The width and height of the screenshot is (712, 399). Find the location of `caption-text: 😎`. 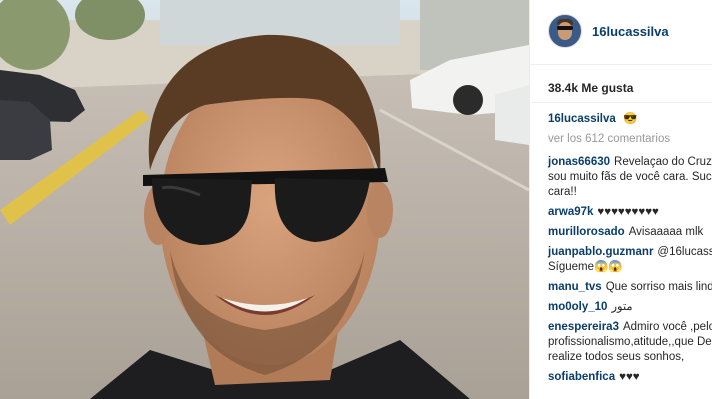

caption-text: 😎 is located at coordinates (630, 119).